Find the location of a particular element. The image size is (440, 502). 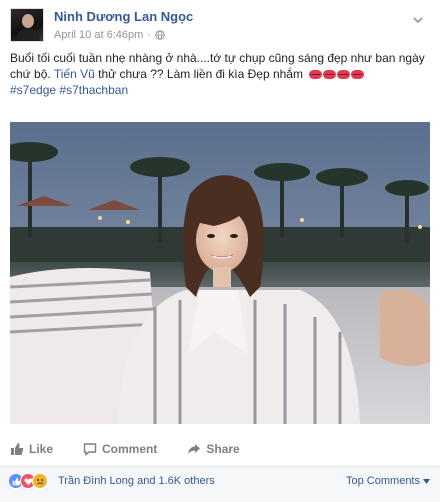

mention-link: Tiến Vũ is located at coordinates (74, 74).